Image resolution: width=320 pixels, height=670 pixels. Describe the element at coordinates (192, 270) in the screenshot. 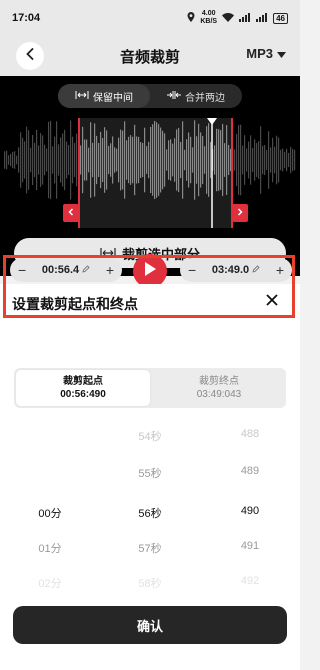

I see `end-minus-button: −` at that location.